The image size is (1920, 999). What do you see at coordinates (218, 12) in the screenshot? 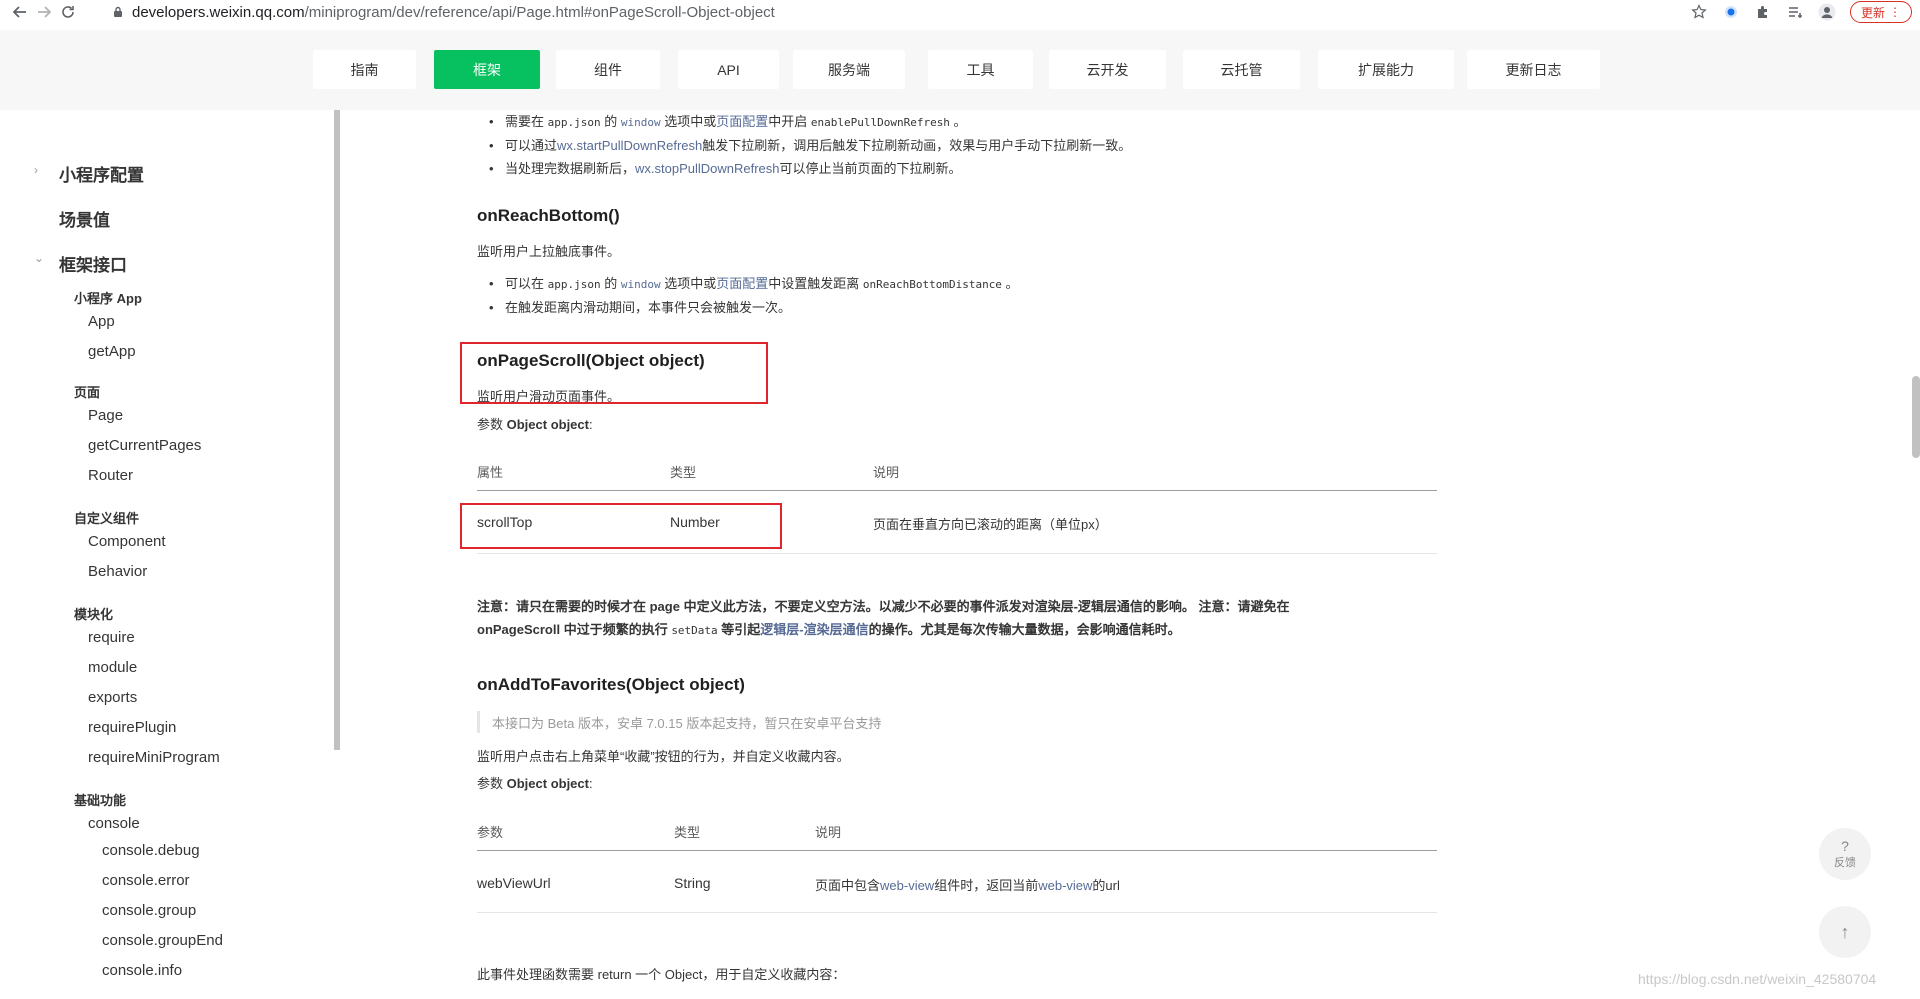
I see `url-host: developers.weixin.qq.com` at bounding box center [218, 12].